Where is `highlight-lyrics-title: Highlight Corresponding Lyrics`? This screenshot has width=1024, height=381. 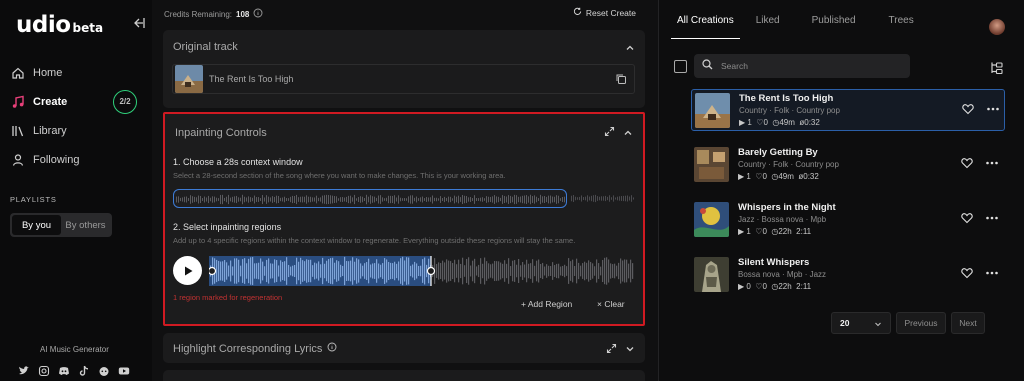
highlight-lyrics-title: Highlight Corresponding Lyrics is located at coordinates (248, 348).